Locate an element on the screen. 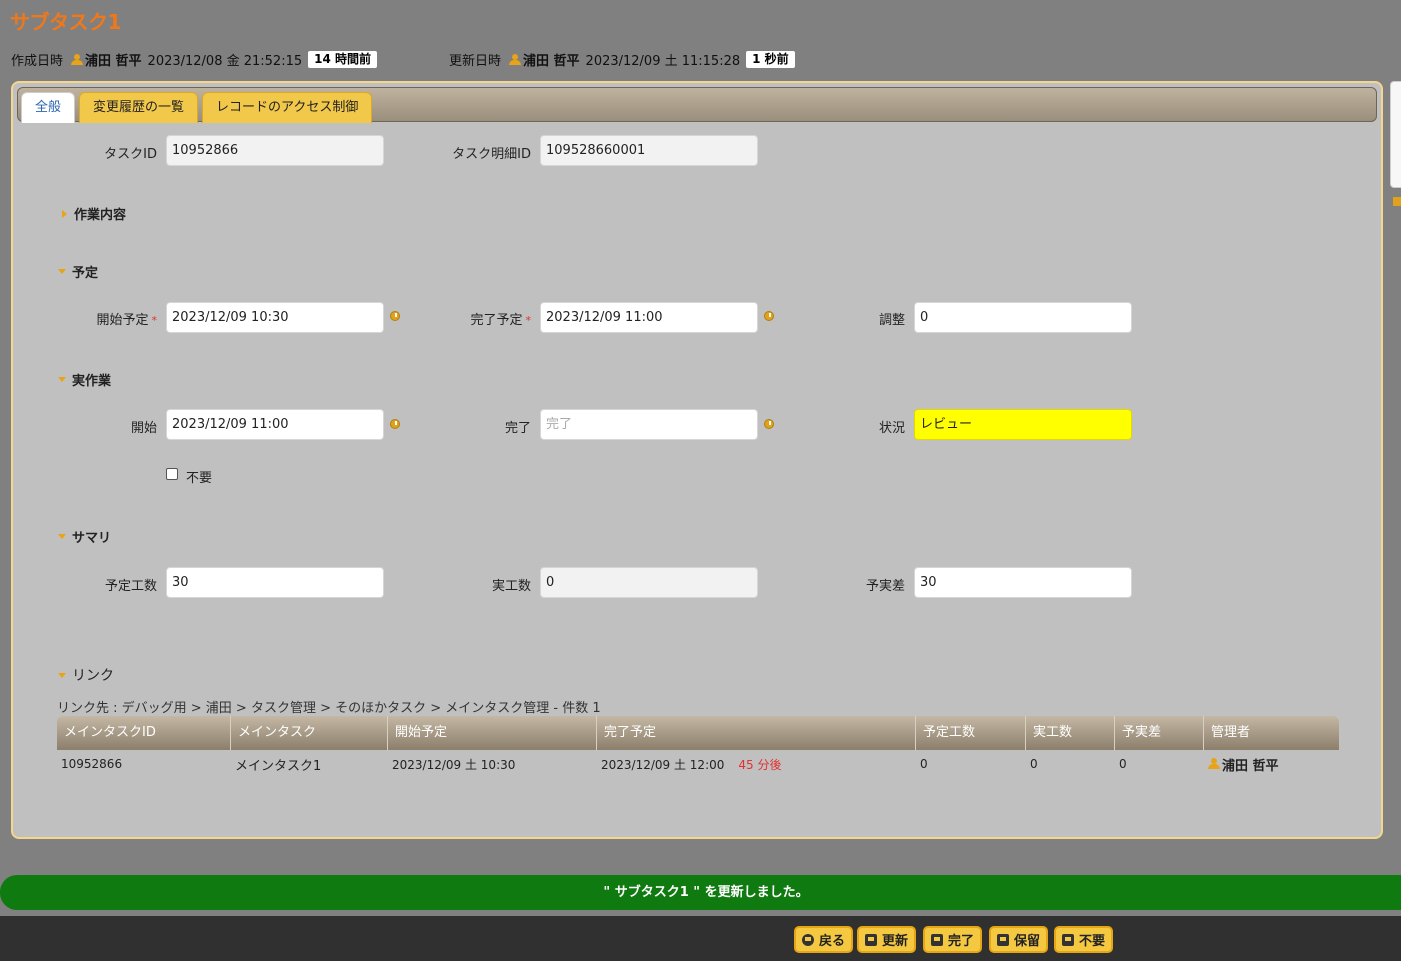 The height and width of the screenshot is (961, 1401). section-actual: 実作業 is located at coordinates (84, 379).